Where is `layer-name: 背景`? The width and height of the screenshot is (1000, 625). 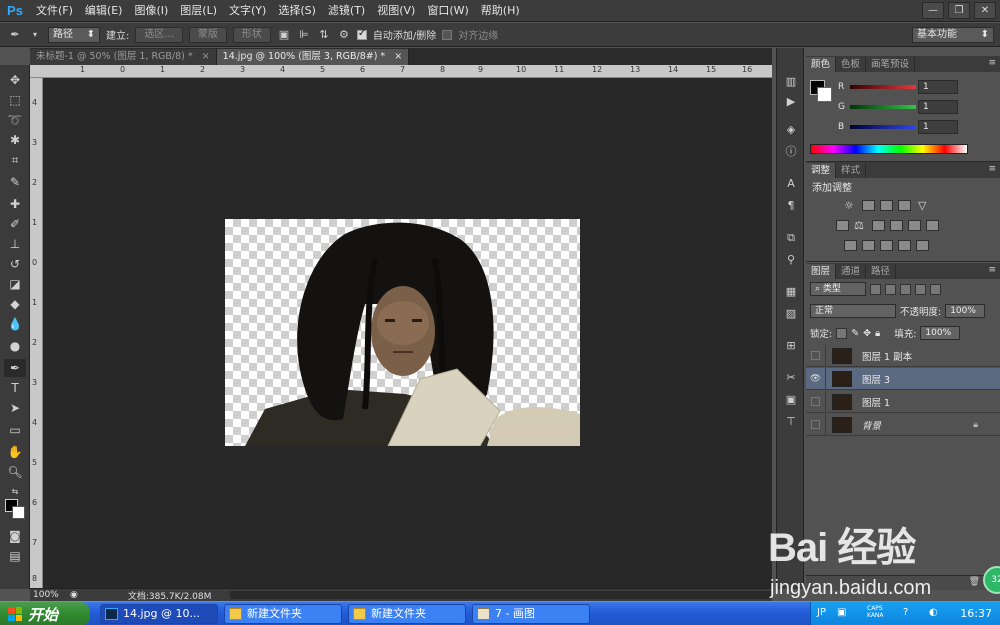 layer-name: 背景 is located at coordinates (871, 425).